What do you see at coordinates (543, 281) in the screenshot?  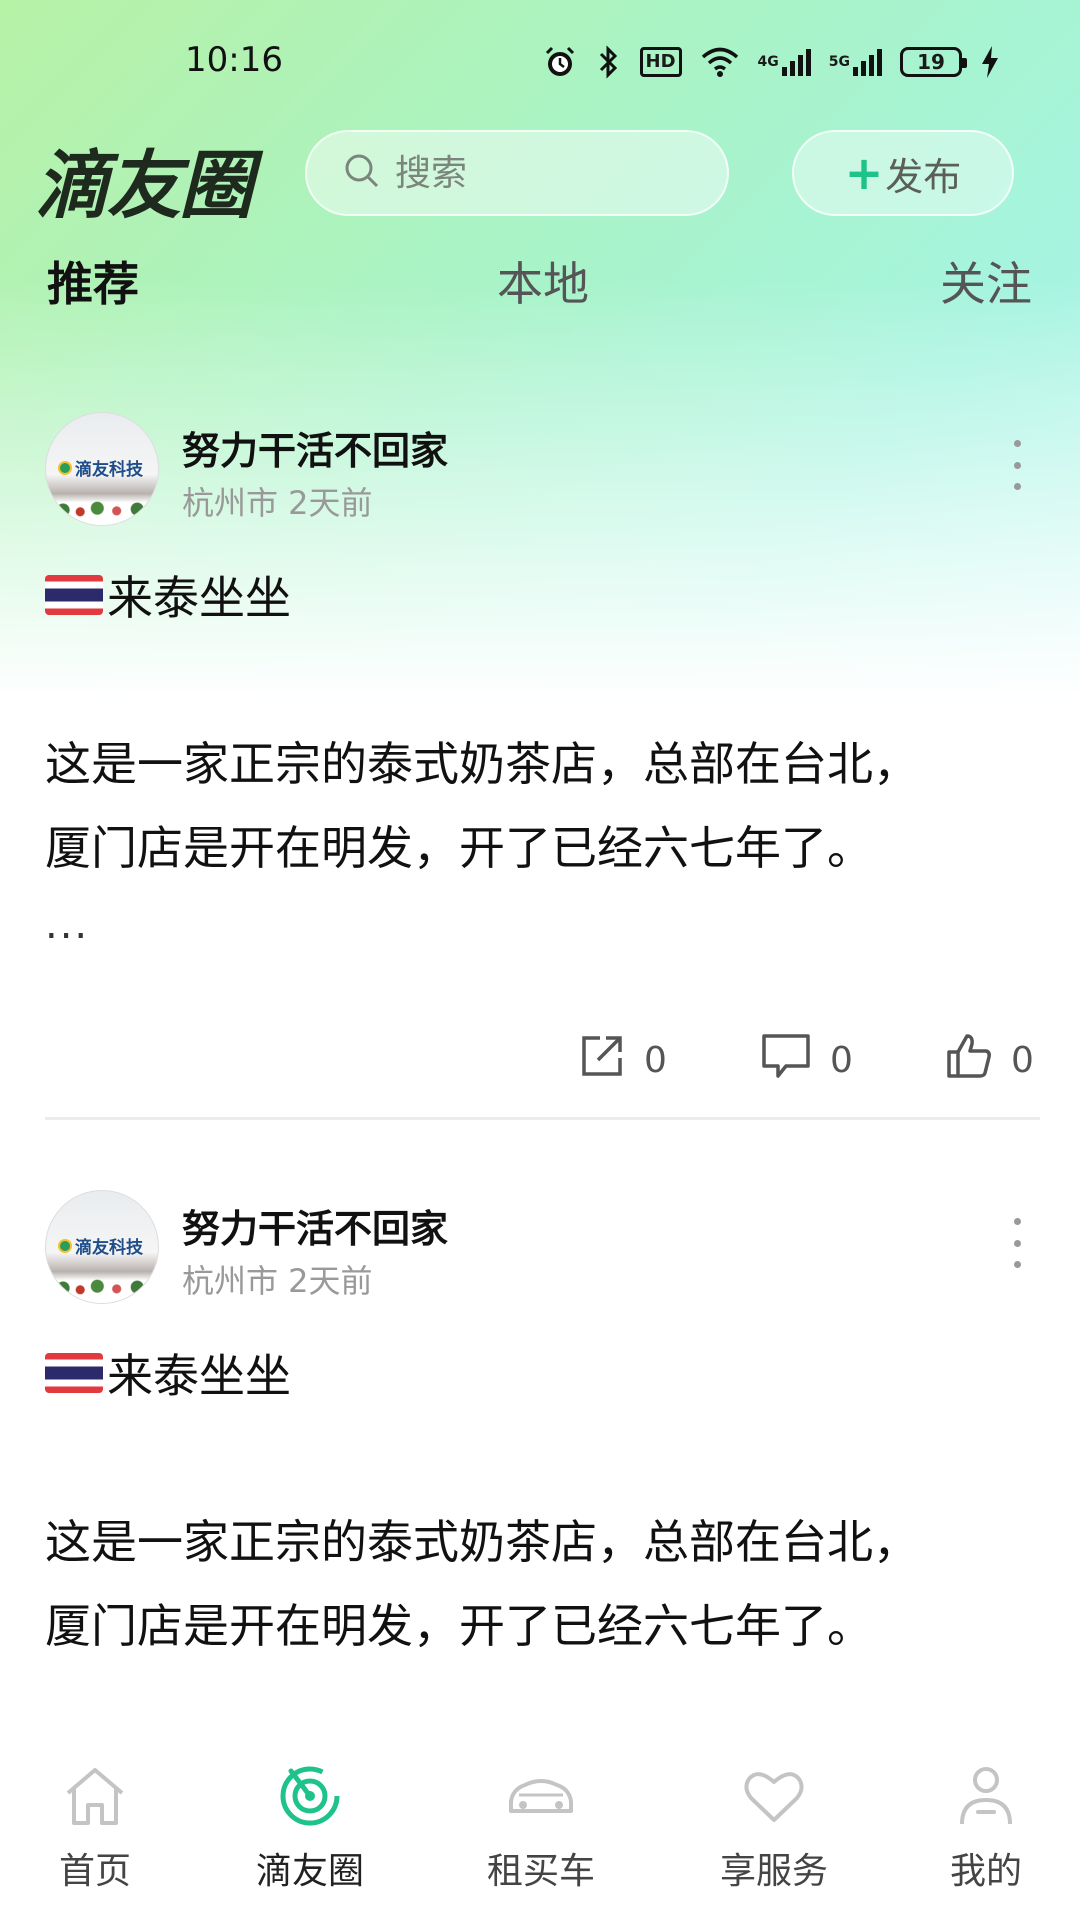 I see `tab-local: 本地` at bounding box center [543, 281].